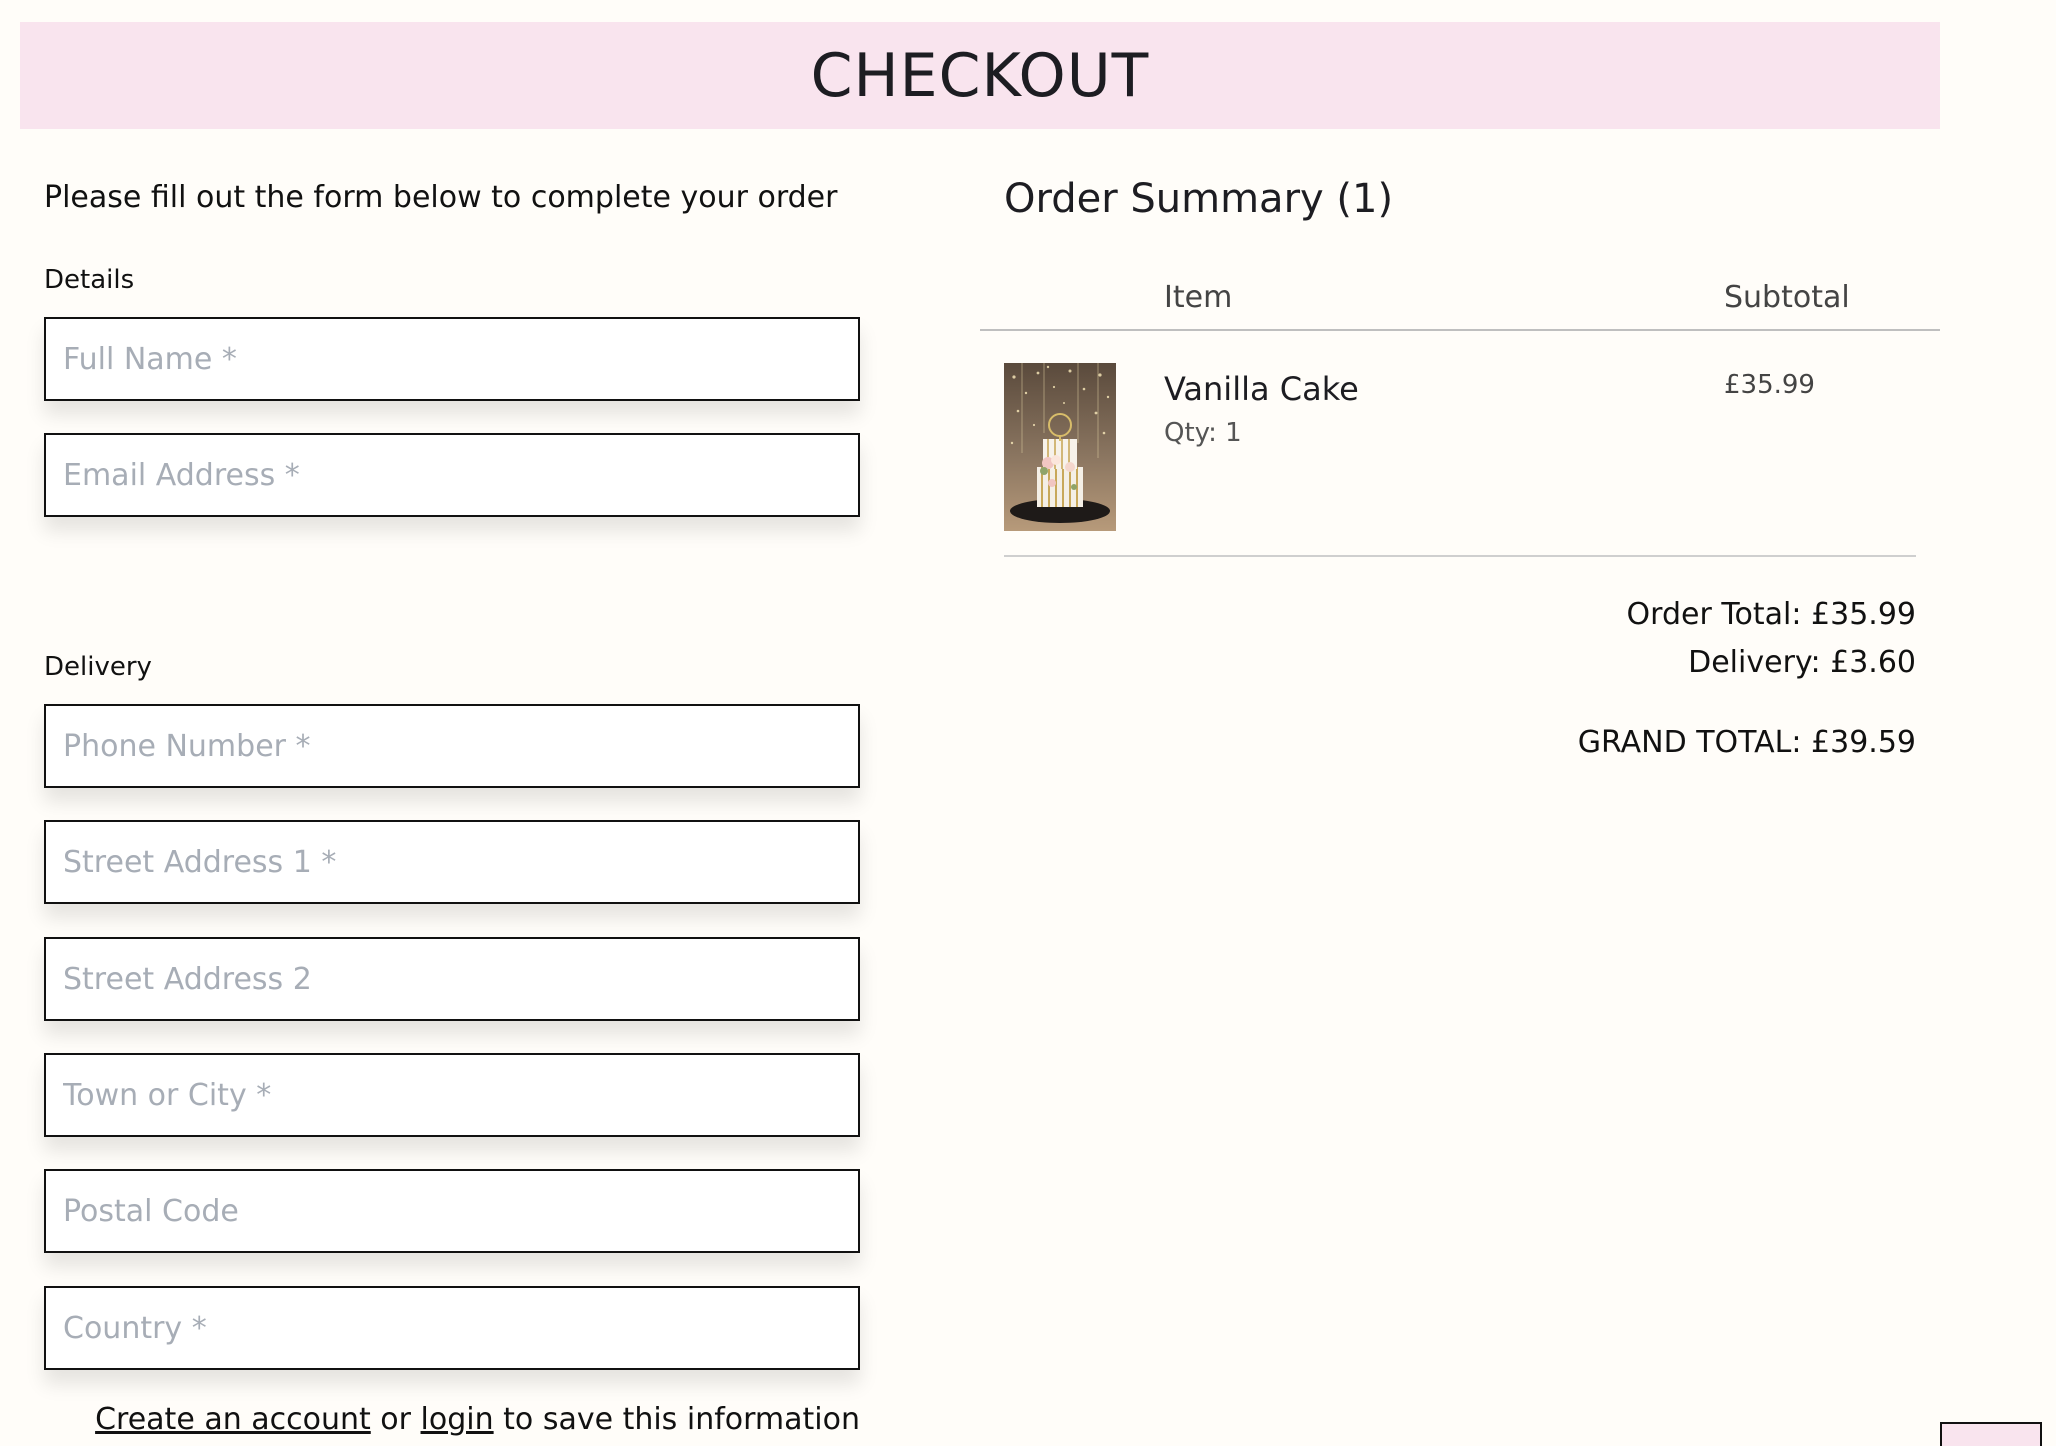  Describe the element at coordinates (1991, 1434) in the screenshot. I see `back-to-top-button` at that location.